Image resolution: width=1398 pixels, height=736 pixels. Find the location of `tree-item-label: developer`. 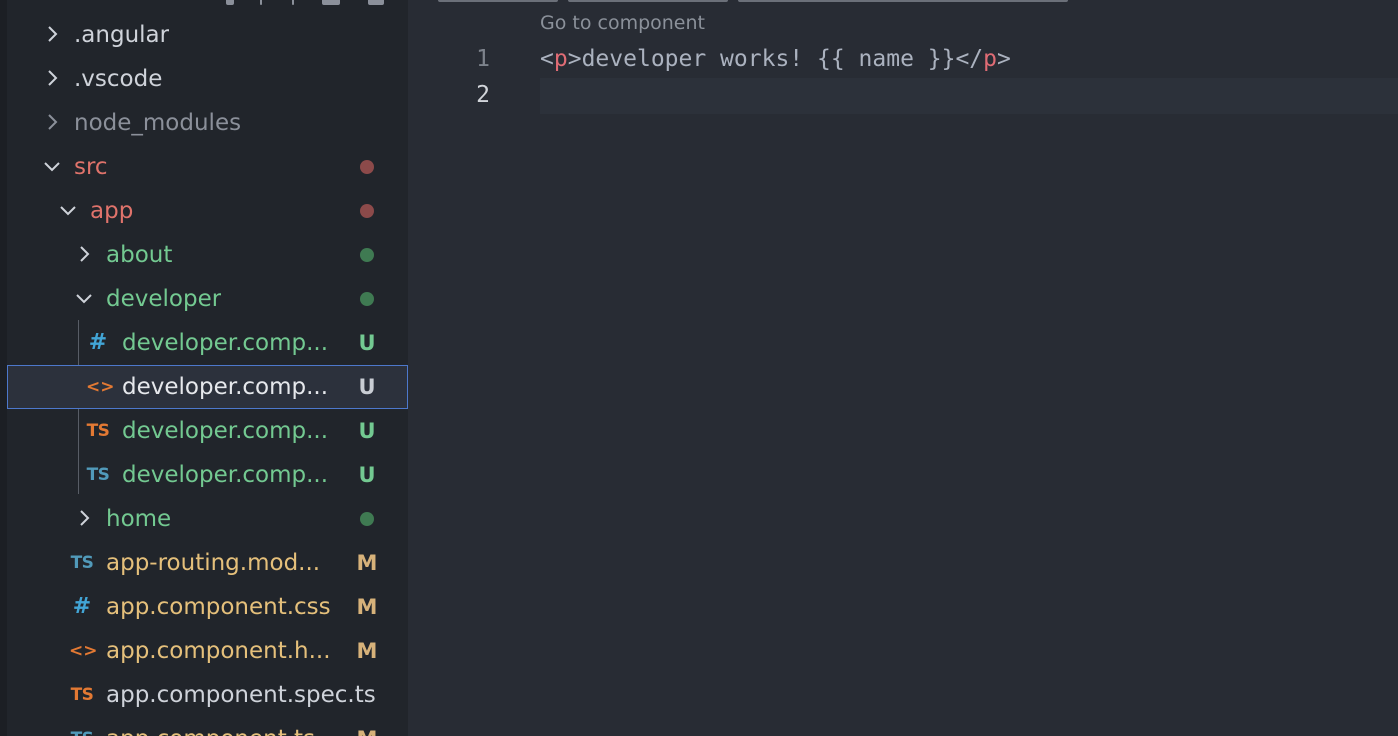

tree-item-label: developer is located at coordinates (164, 299).